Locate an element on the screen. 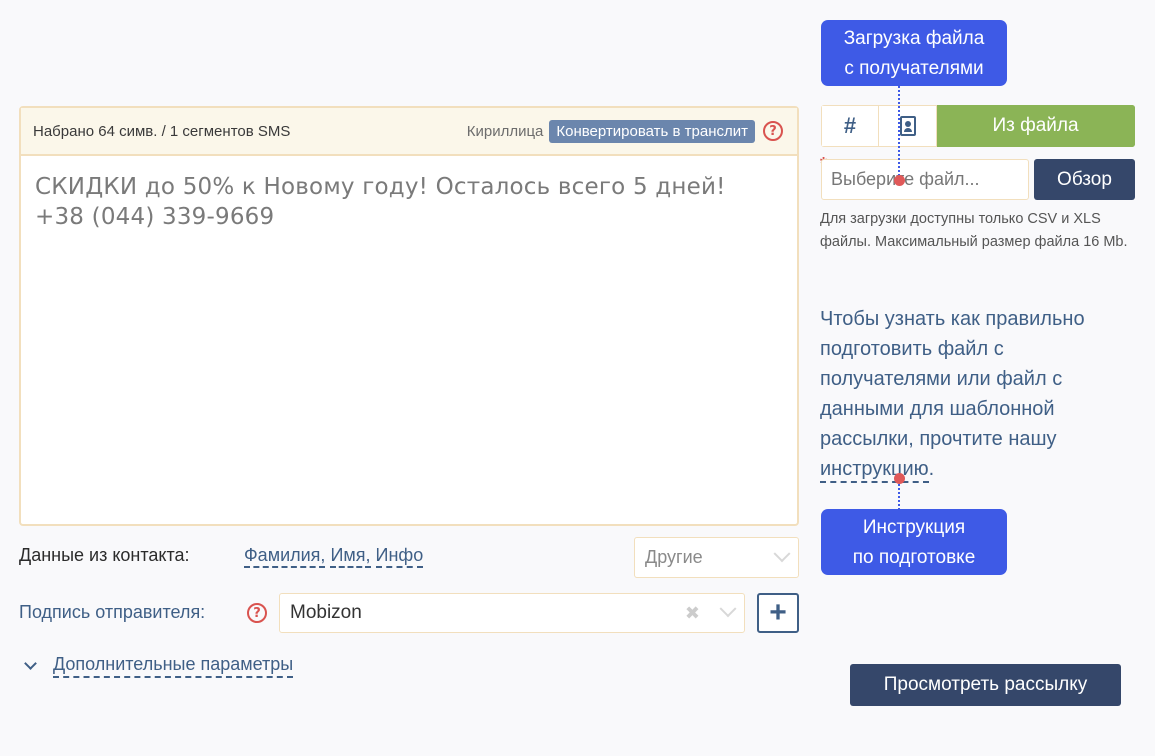 The width and height of the screenshot is (1155, 756). contact-book-icon is located at coordinates (907, 126).